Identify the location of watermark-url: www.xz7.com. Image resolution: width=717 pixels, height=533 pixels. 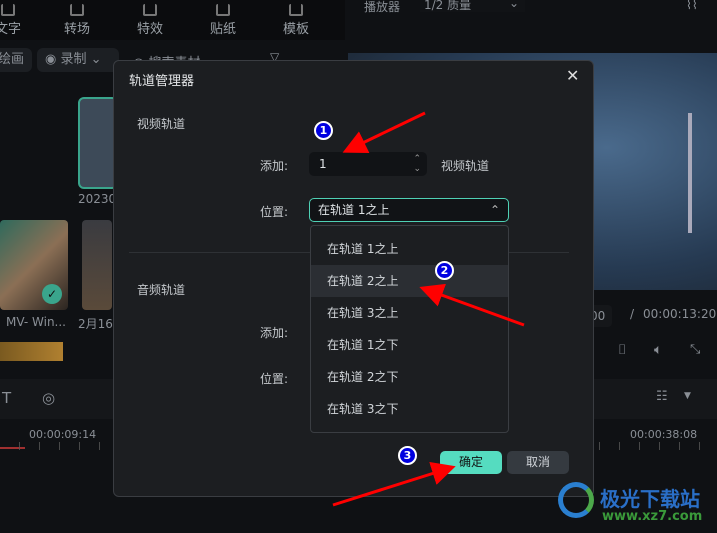
(652, 516).